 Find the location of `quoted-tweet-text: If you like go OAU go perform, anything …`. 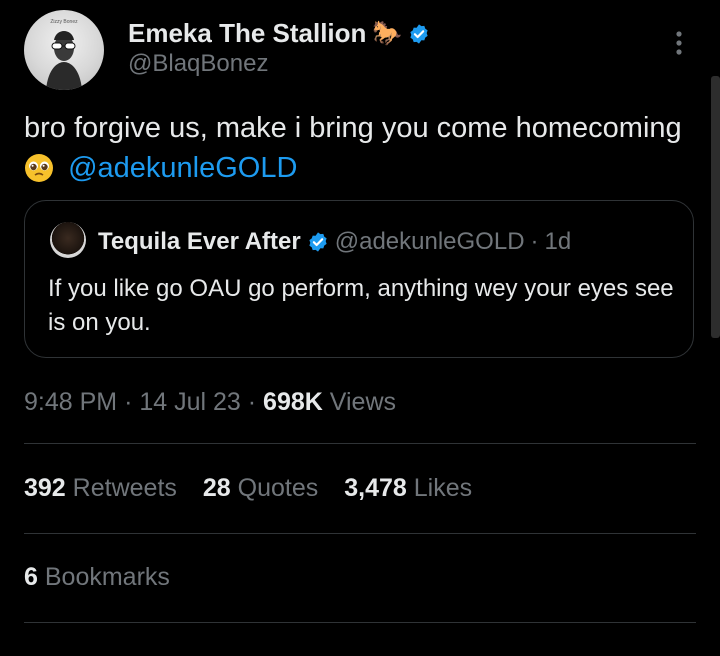

quoted-tweet-text: If you like go OAU go perform, anything … is located at coordinates (361, 305).